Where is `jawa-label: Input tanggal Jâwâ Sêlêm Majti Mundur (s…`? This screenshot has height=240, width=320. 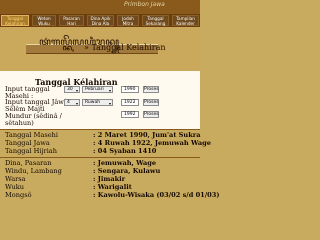
jawa-label: Input tanggal Jâwâ Sêlêm Majti Mundur (s… is located at coordinates (36, 113).